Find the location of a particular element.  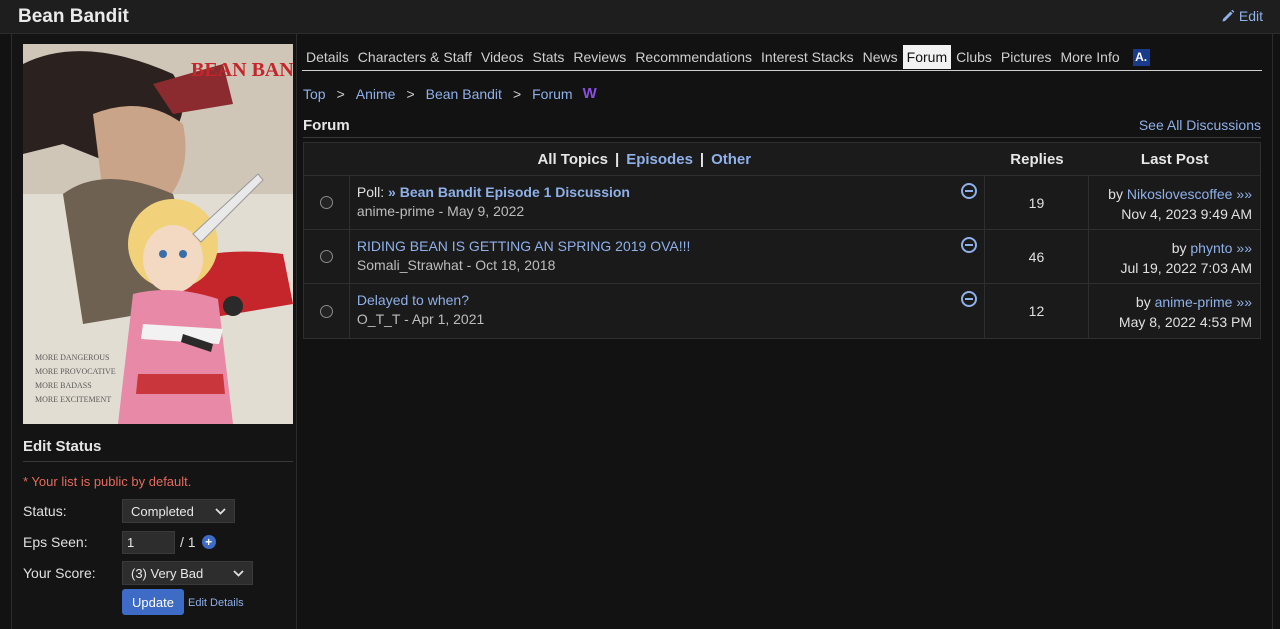

score-select: (3) Very Bad is located at coordinates (187, 573).